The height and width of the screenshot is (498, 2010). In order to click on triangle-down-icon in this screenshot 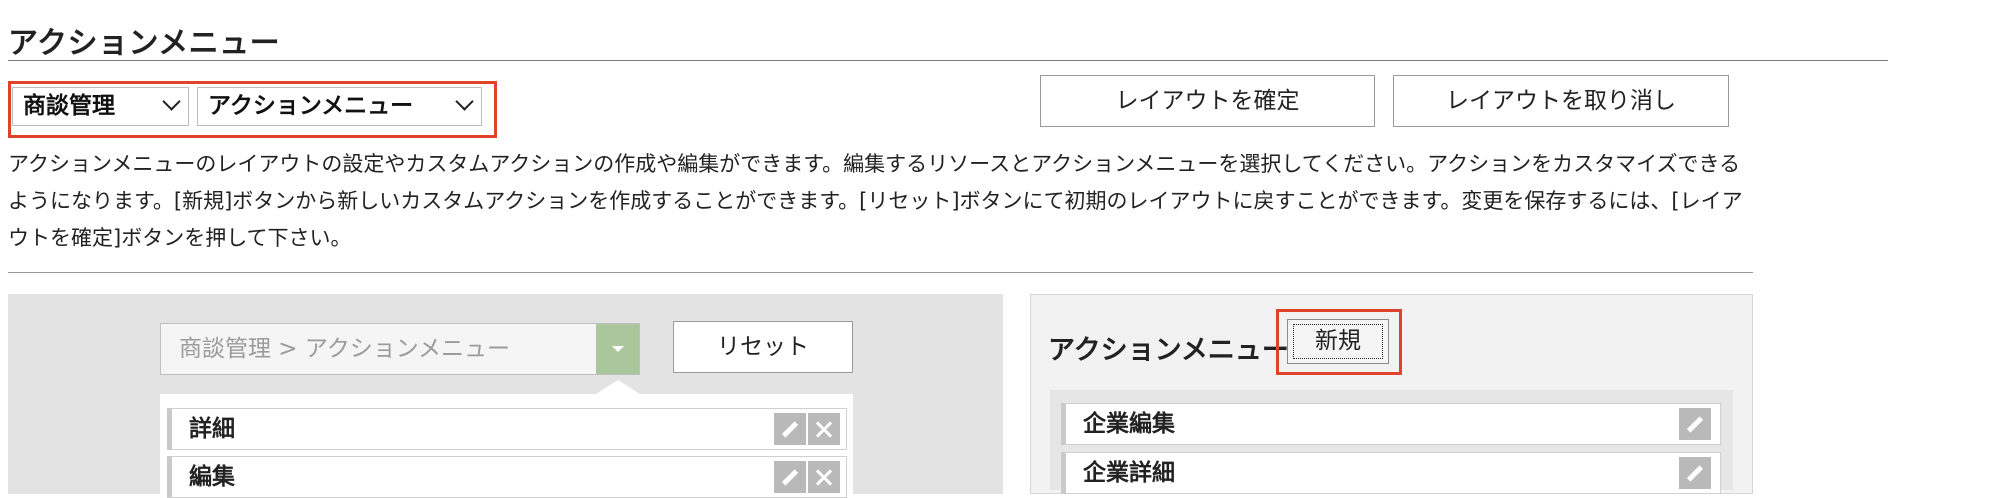, I will do `click(618, 349)`.